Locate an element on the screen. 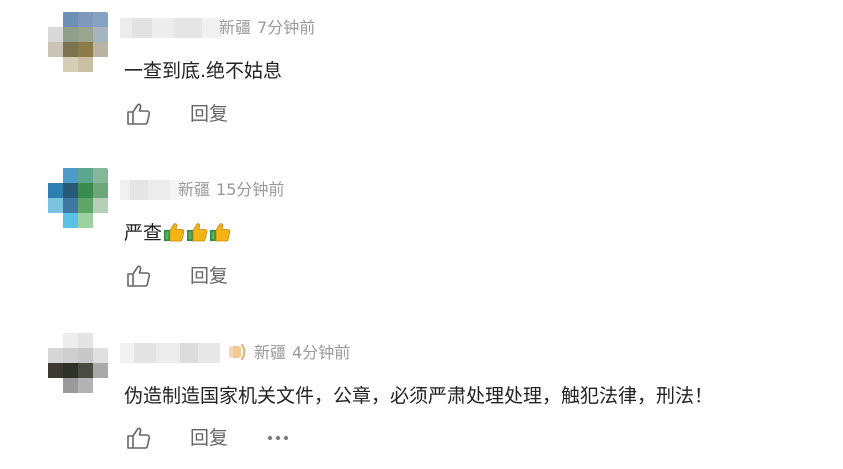 The height and width of the screenshot is (469, 843). comment-text: 一查到底.绝不姑息 is located at coordinates (203, 71).